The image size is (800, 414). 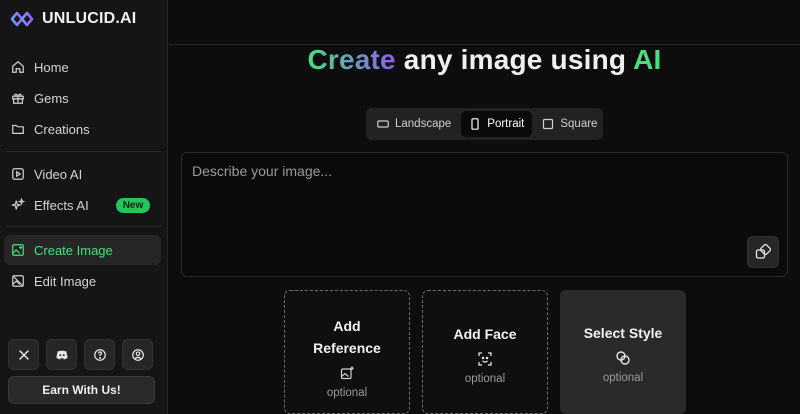 What do you see at coordinates (506, 124) in the screenshot?
I see `aspect-label: Portrait` at bounding box center [506, 124].